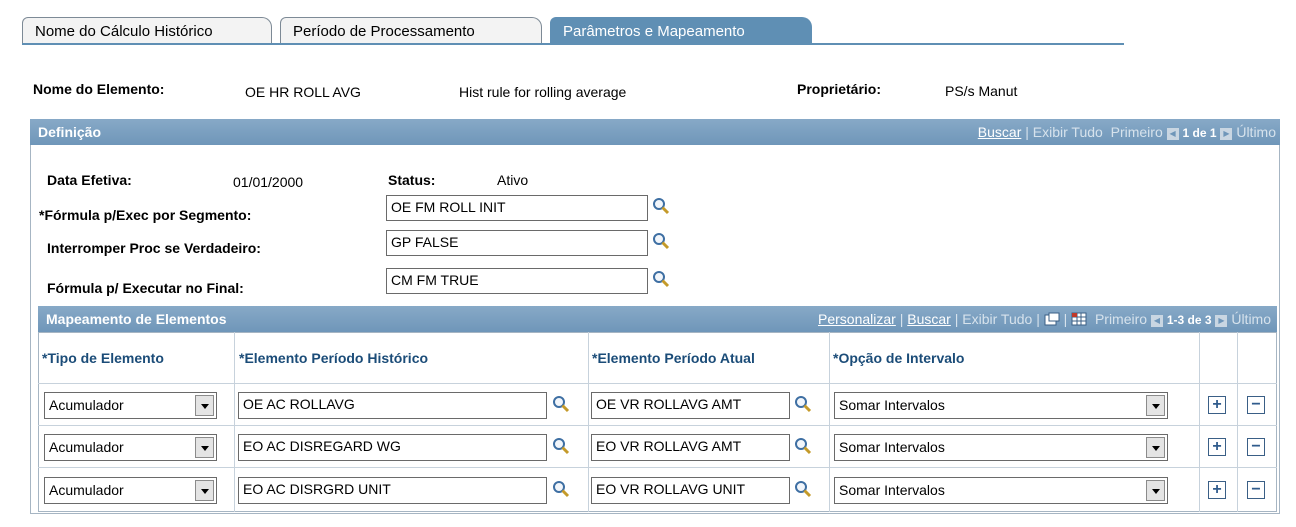 The height and width of the screenshot is (527, 1296). I want to click on historical-element-input: EO AC DISRGRD UNIT, so click(392, 490).